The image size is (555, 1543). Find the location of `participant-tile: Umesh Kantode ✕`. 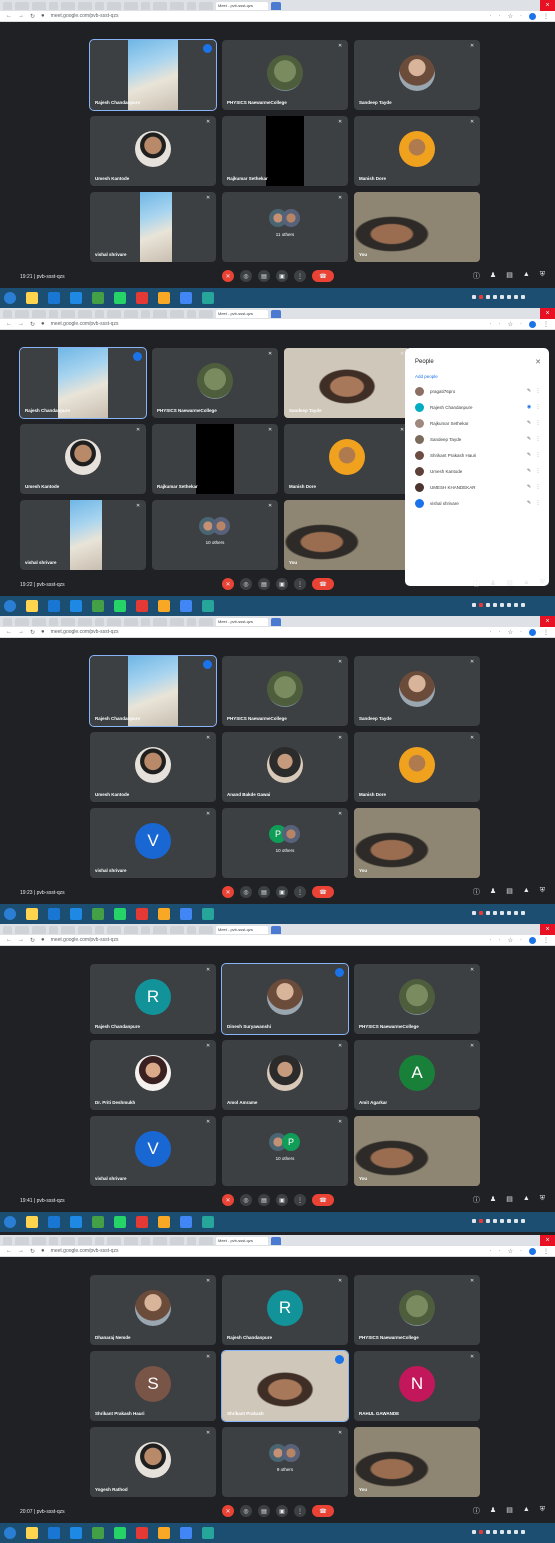

participant-tile: Umesh Kantode ✕ is located at coordinates (83, 459).